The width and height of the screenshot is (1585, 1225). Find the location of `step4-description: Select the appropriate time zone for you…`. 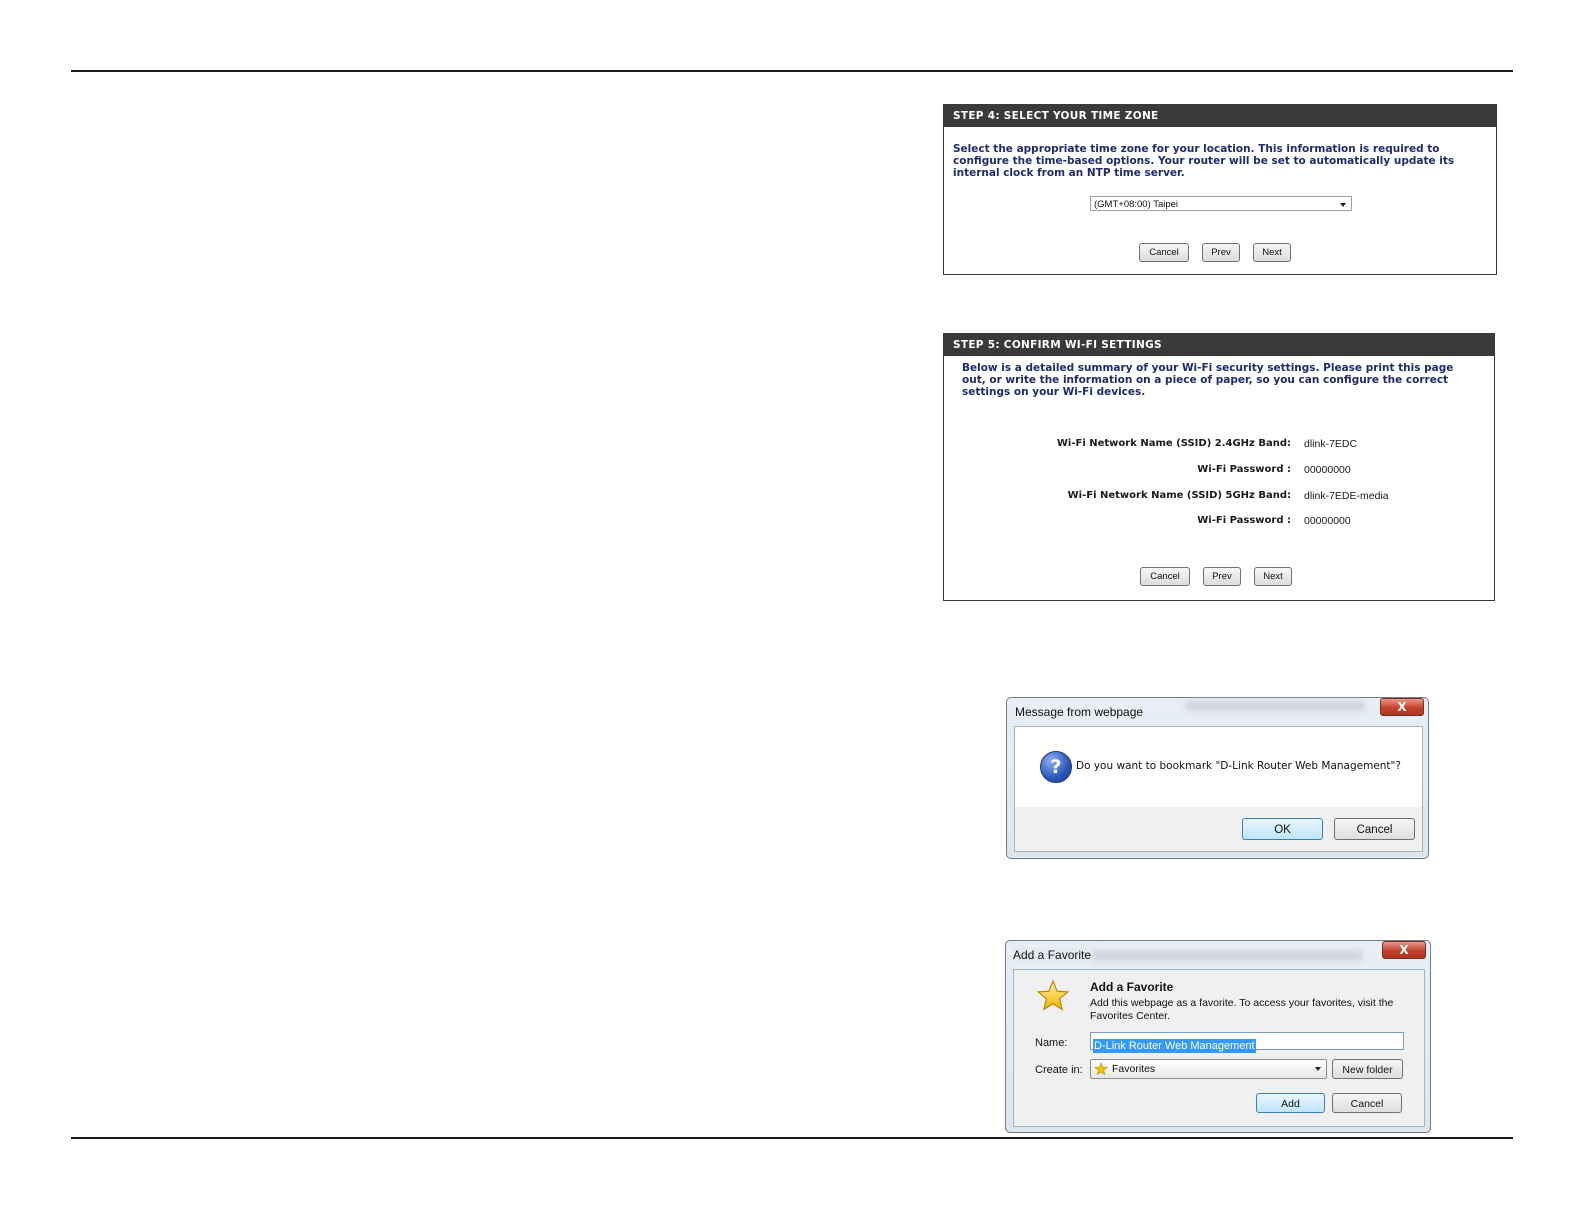

step4-description: Select the appropriate time zone for you… is located at coordinates (1204, 161).